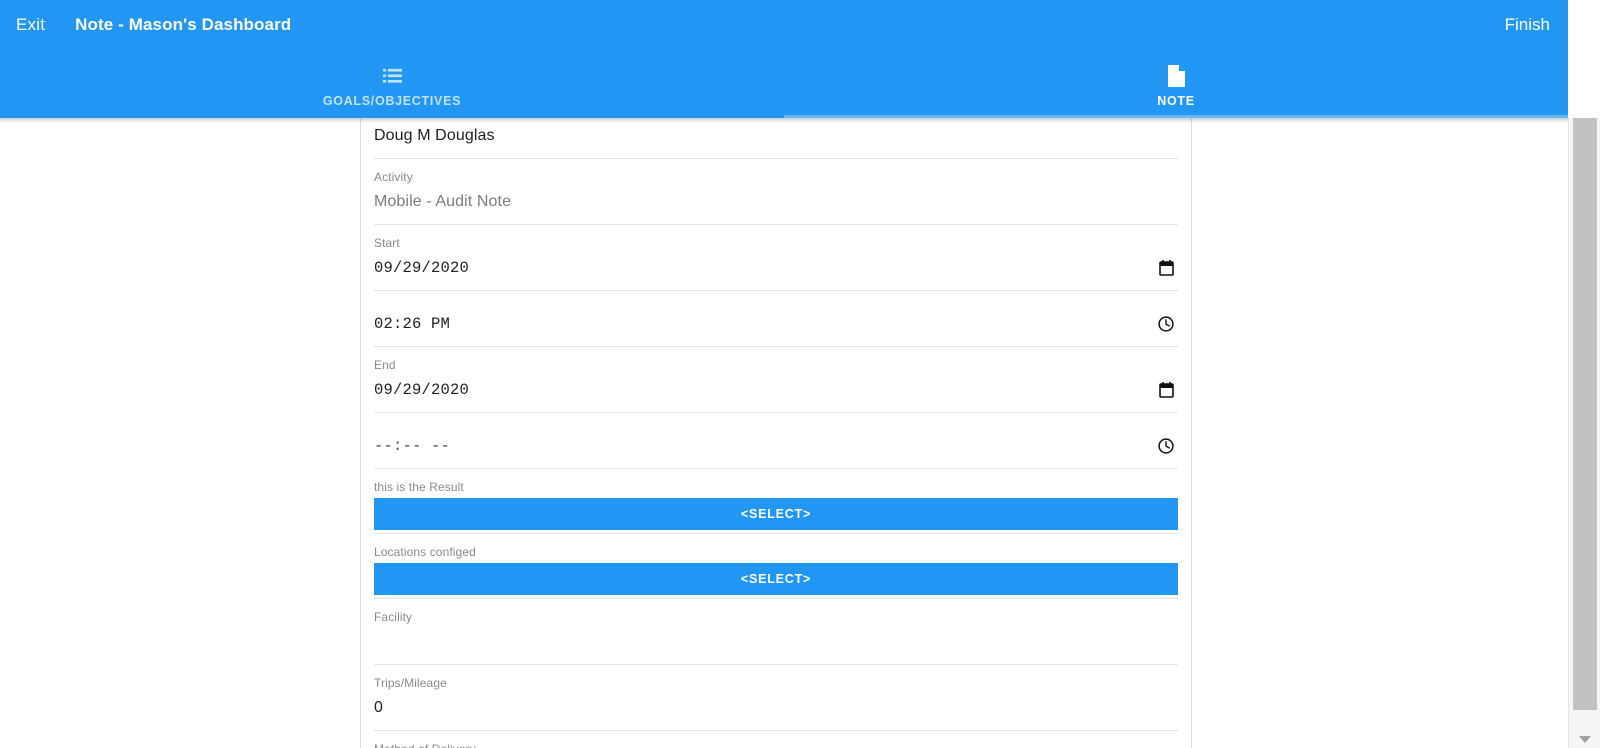  What do you see at coordinates (1584, 739) in the screenshot?
I see `scroll-down-icon` at bounding box center [1584, 739].